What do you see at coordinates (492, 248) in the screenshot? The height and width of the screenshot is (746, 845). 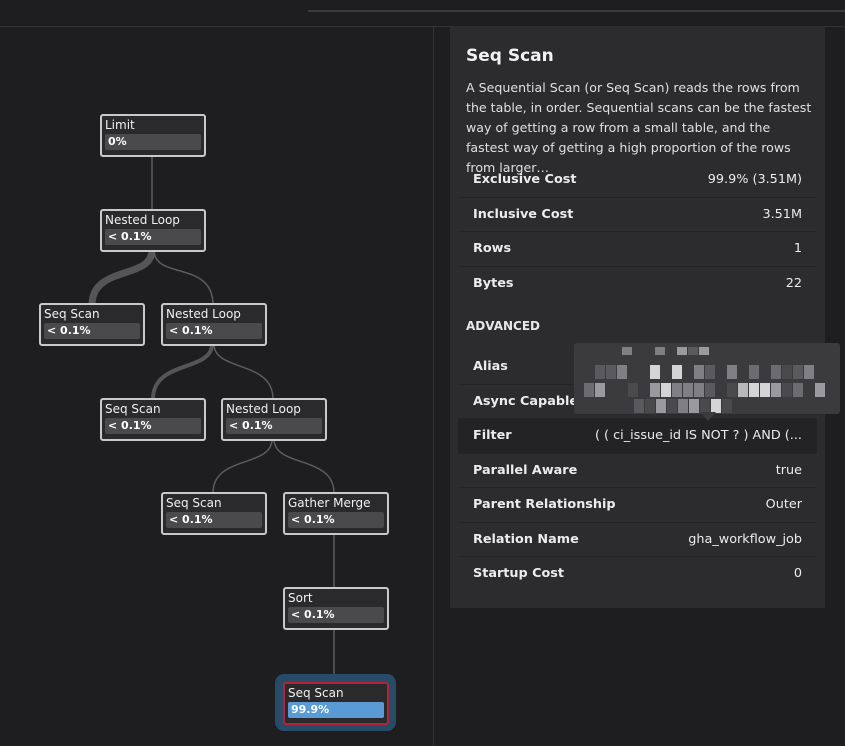 I see `stat-key: Rows` at bounding box center [492, 248].